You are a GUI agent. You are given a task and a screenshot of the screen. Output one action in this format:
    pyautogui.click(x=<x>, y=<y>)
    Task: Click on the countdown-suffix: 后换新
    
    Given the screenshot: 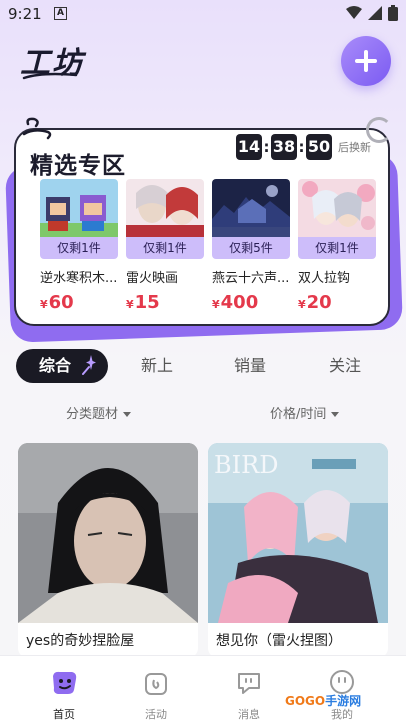 What is the action you would take?
    pyautogui.click(x=354, y=147)
    